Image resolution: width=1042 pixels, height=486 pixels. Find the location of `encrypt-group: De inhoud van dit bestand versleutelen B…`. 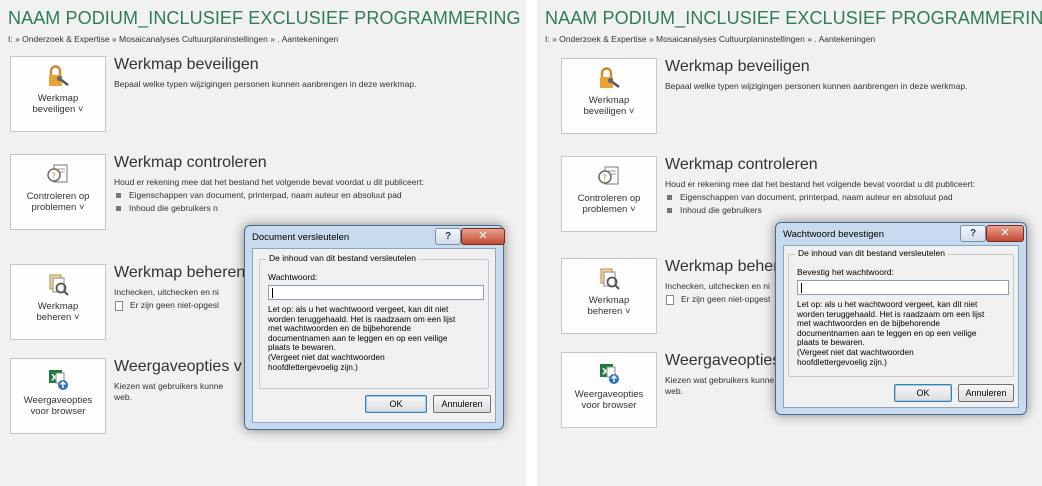

encrypt-group: De inhoud van dit bestand versleutelen B… is located at coordinates (901, 312).